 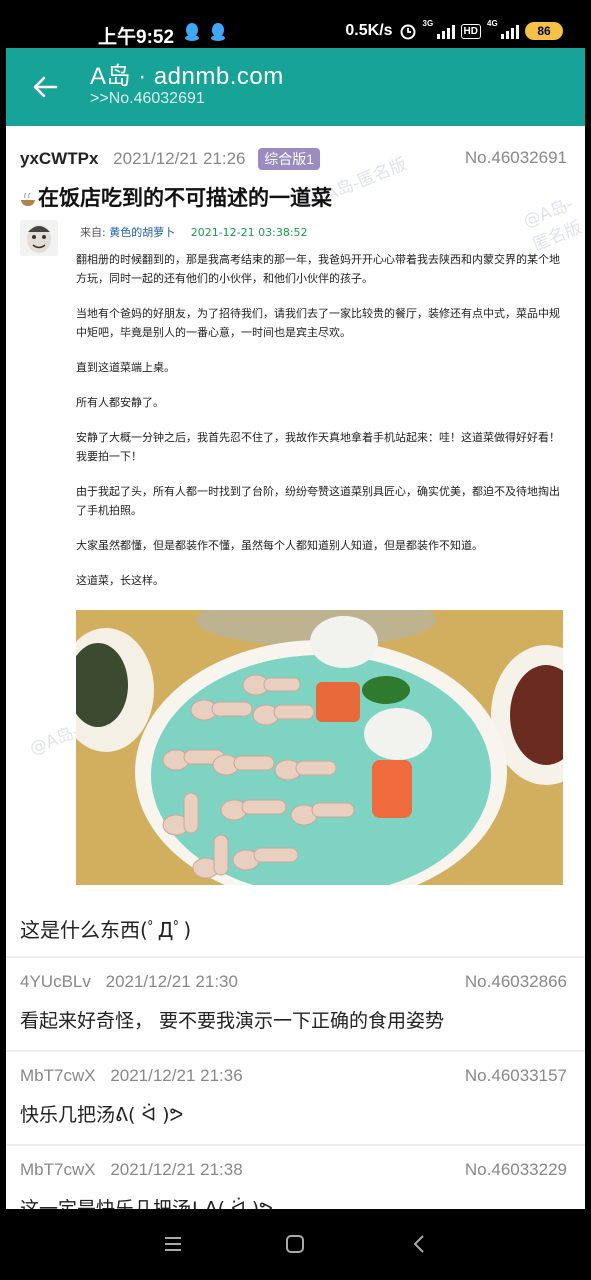 I want to click on back-icon, so click(x=419, y=1244).